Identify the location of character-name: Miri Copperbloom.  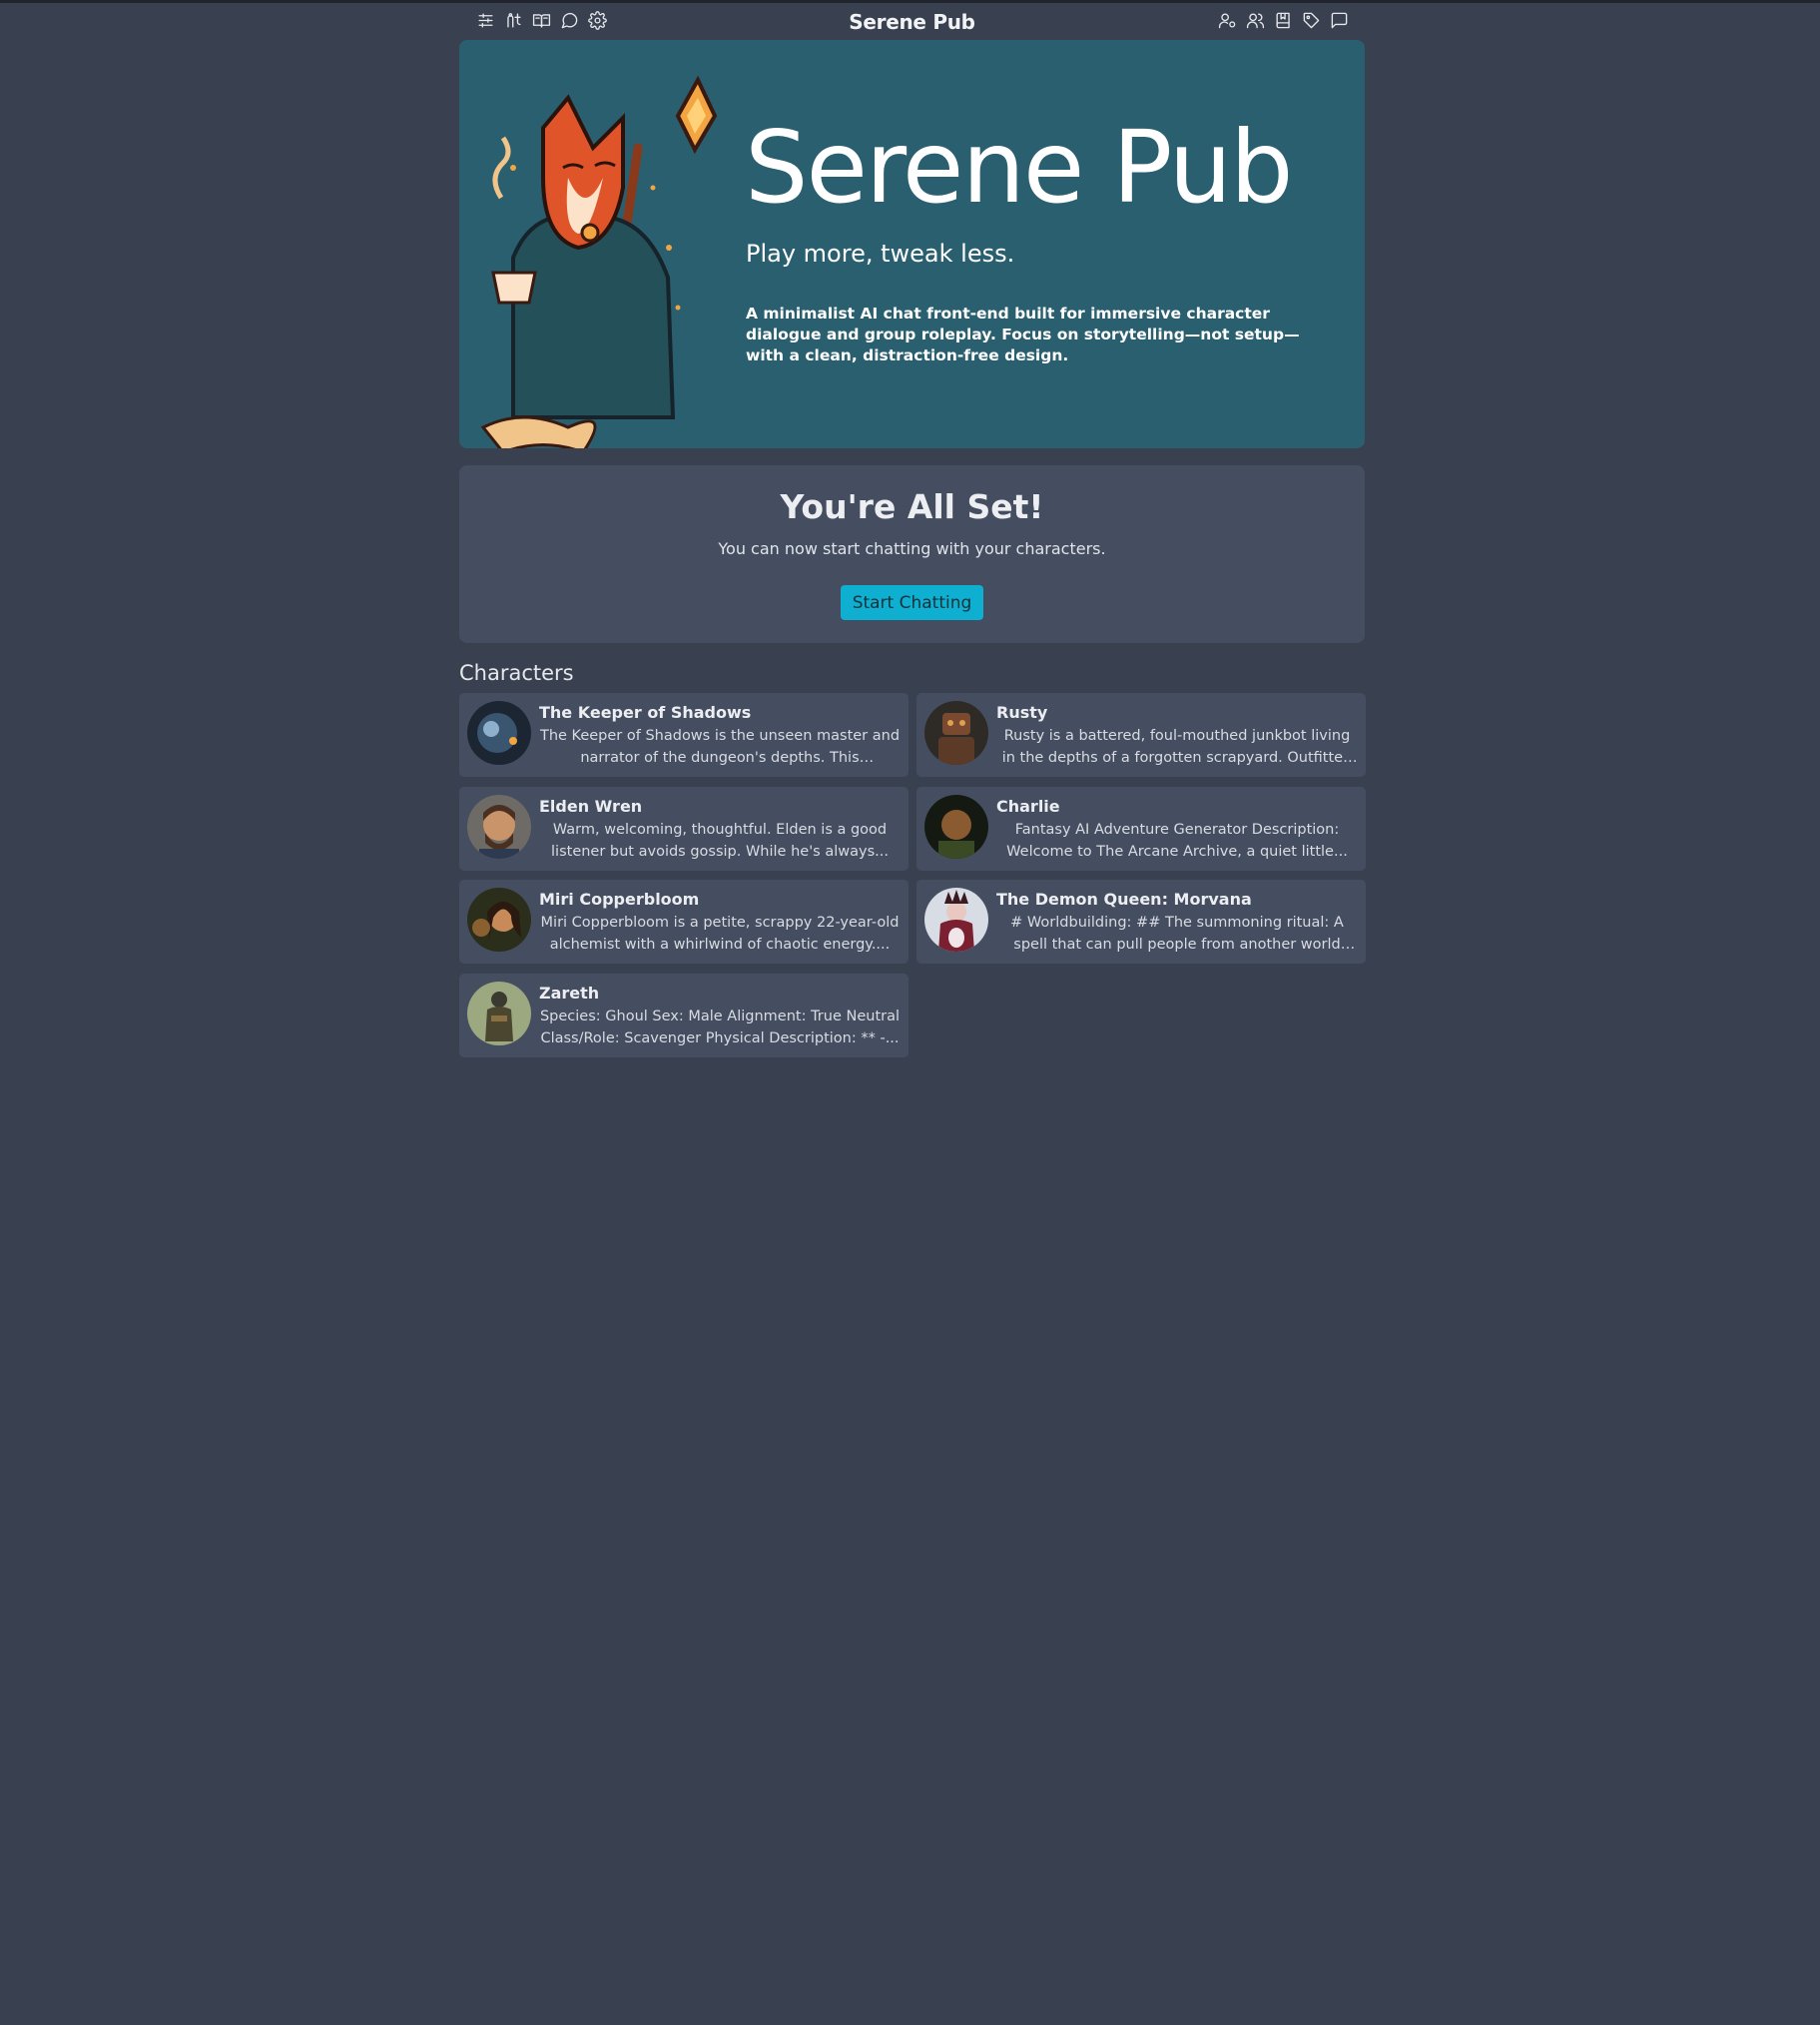
(619, 899).